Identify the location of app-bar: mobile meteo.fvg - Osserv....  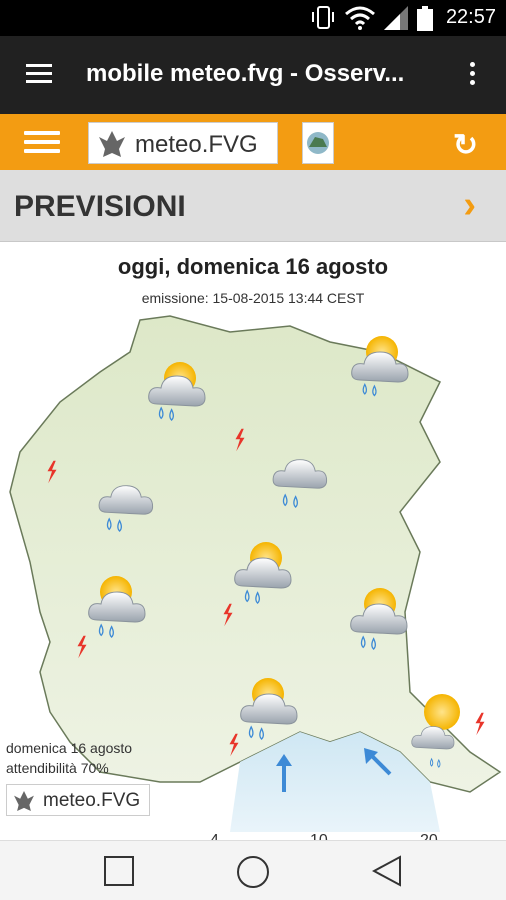
(253, 75).